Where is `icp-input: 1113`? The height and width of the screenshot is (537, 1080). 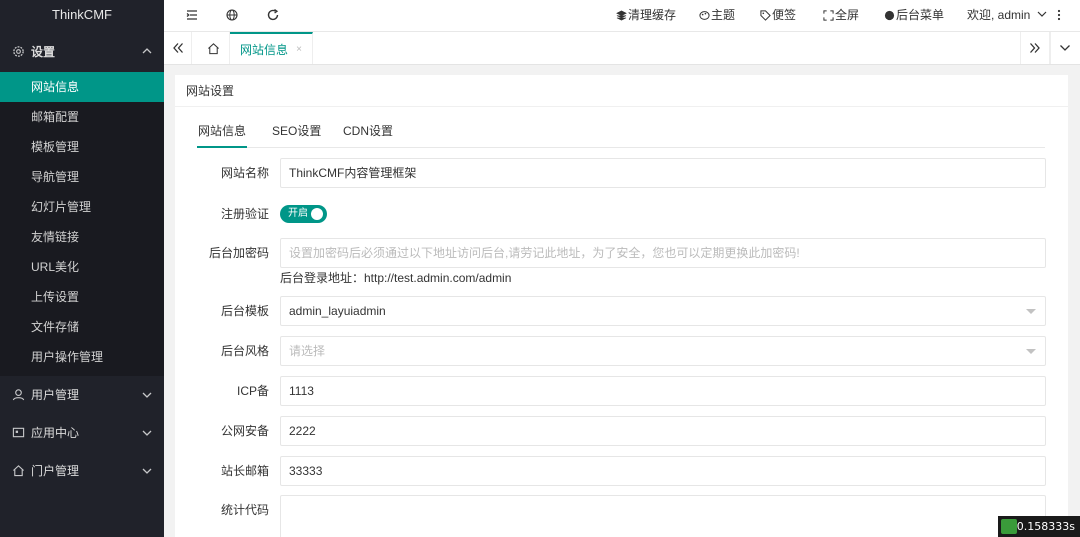
icp-input: 1113 is located at coordinates (663, 391).